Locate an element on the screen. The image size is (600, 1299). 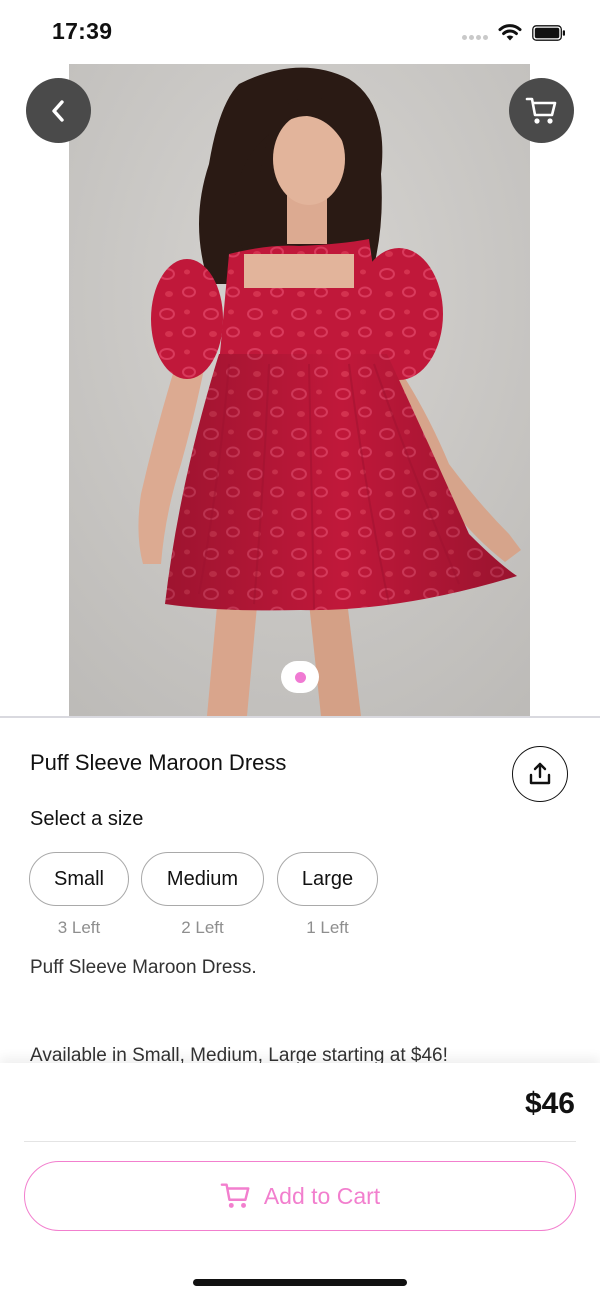
product-title: Puff Sleeve Maroon Dress is located at coordinates (158, 762).